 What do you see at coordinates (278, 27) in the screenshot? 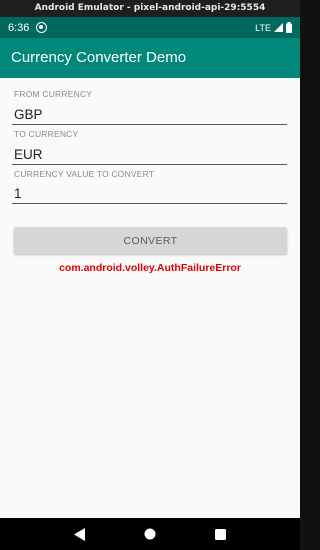
I see `signal-icon` at bounding box center [278, 27].